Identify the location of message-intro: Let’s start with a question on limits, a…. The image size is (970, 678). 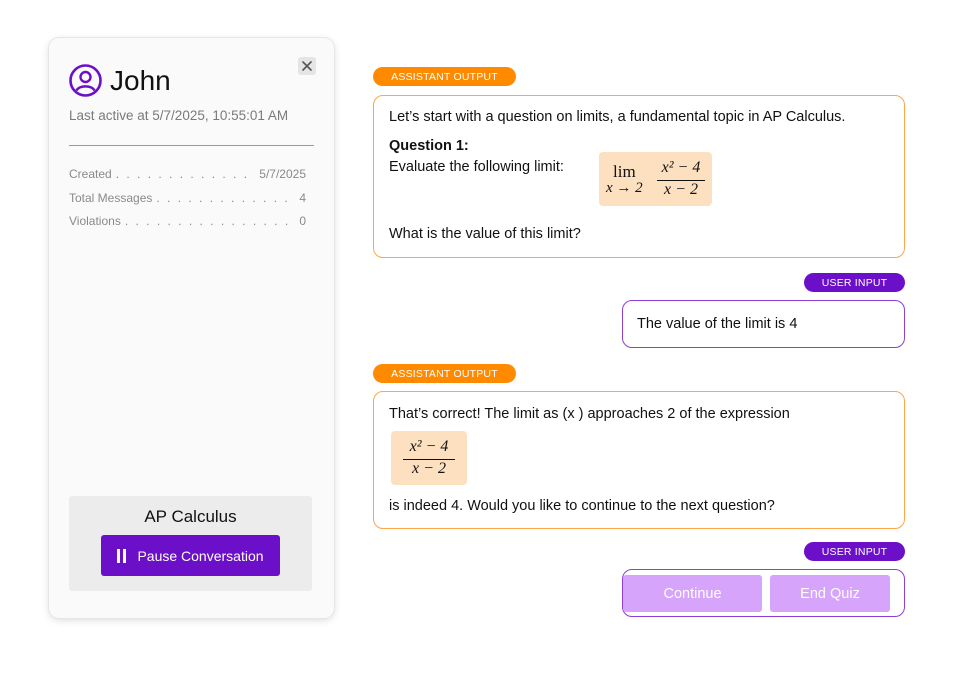
(617, 117).